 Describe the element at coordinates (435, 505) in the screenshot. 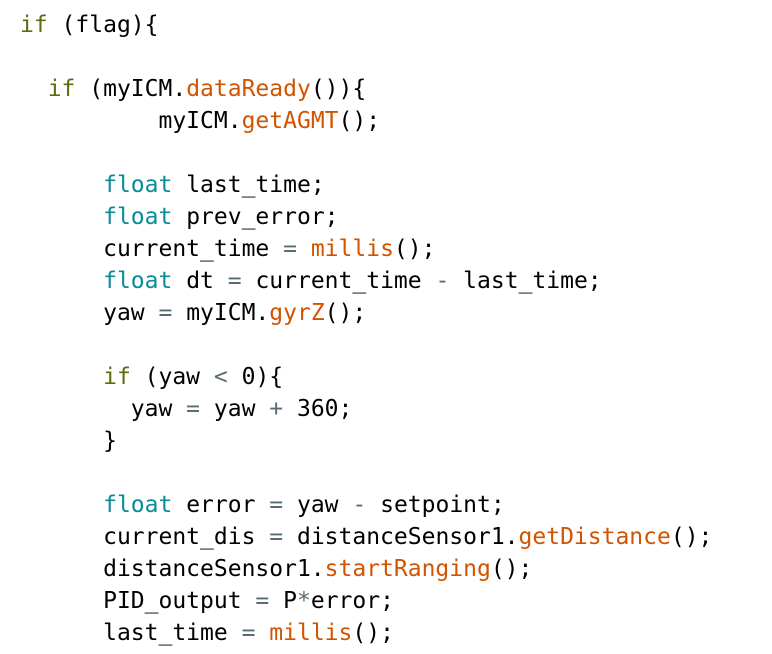

I see `code-token: setpoint;` at that location.